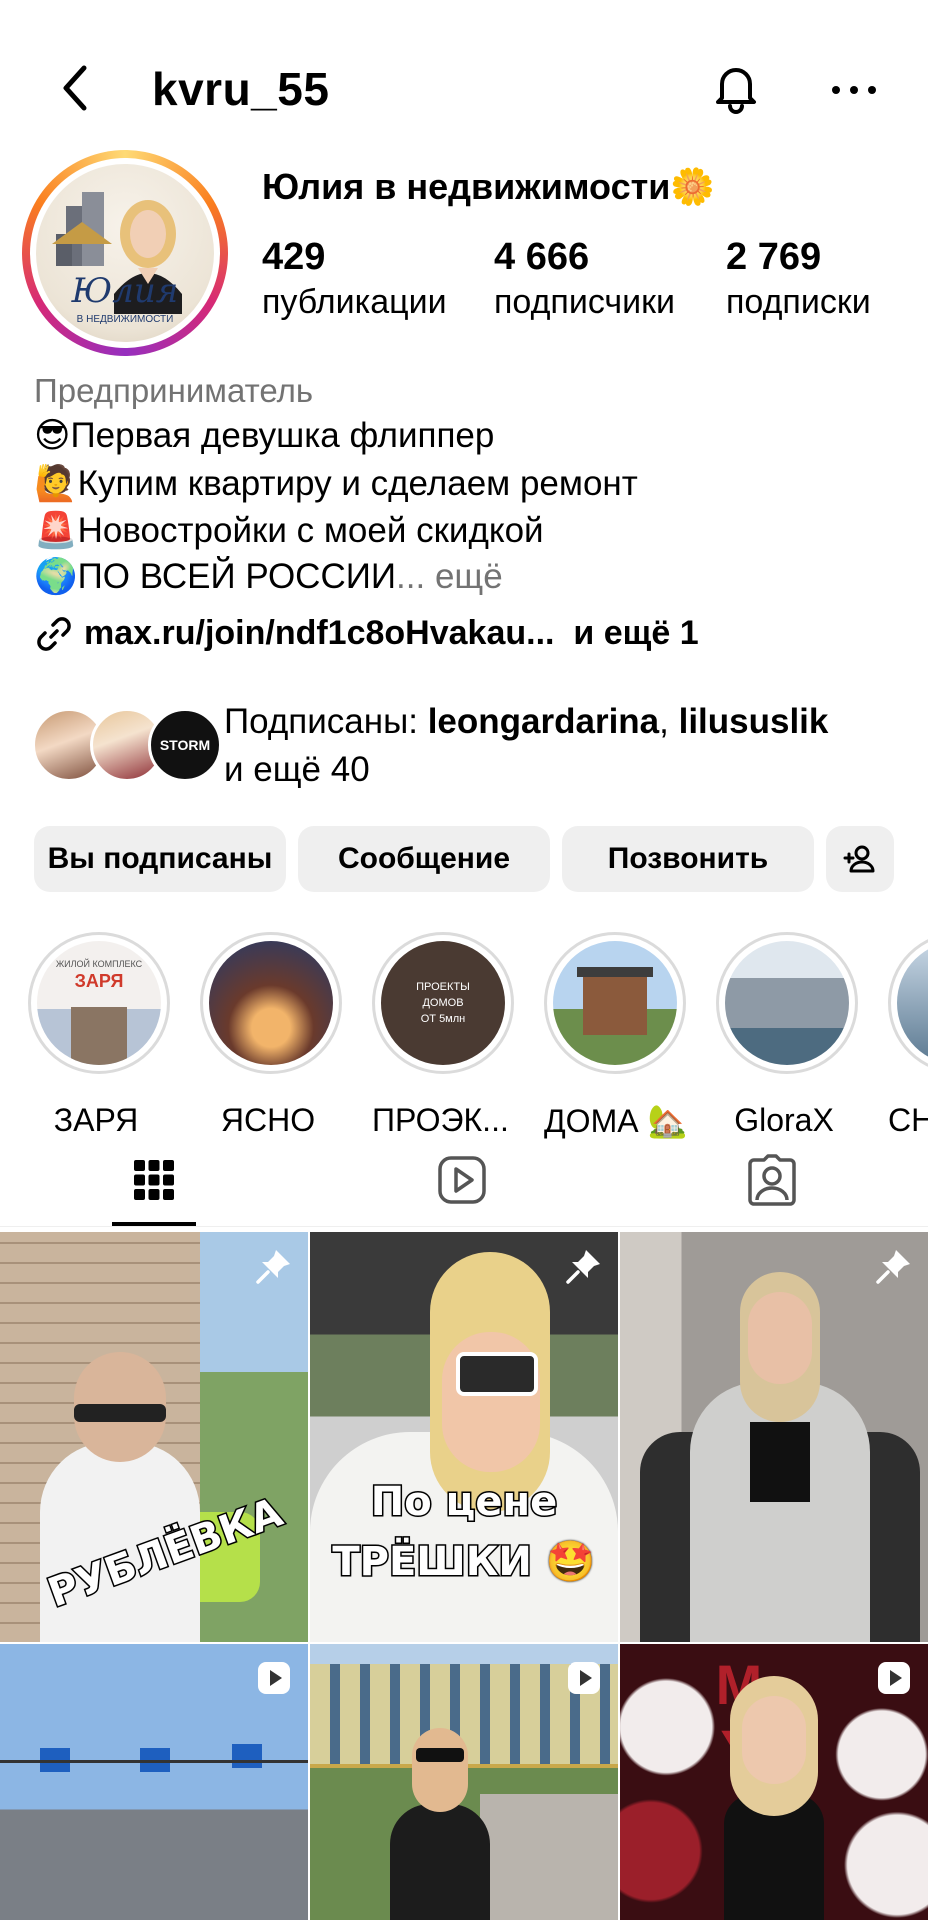 This screenshot has width=928, height=1920. Describe the element at coordinates (99, 1035) in the screenshot. I see `highlight-zarya: ЖИЛОЙ КОМПЛЕКС ЗАРЯ ЗАРЯ` at that location.